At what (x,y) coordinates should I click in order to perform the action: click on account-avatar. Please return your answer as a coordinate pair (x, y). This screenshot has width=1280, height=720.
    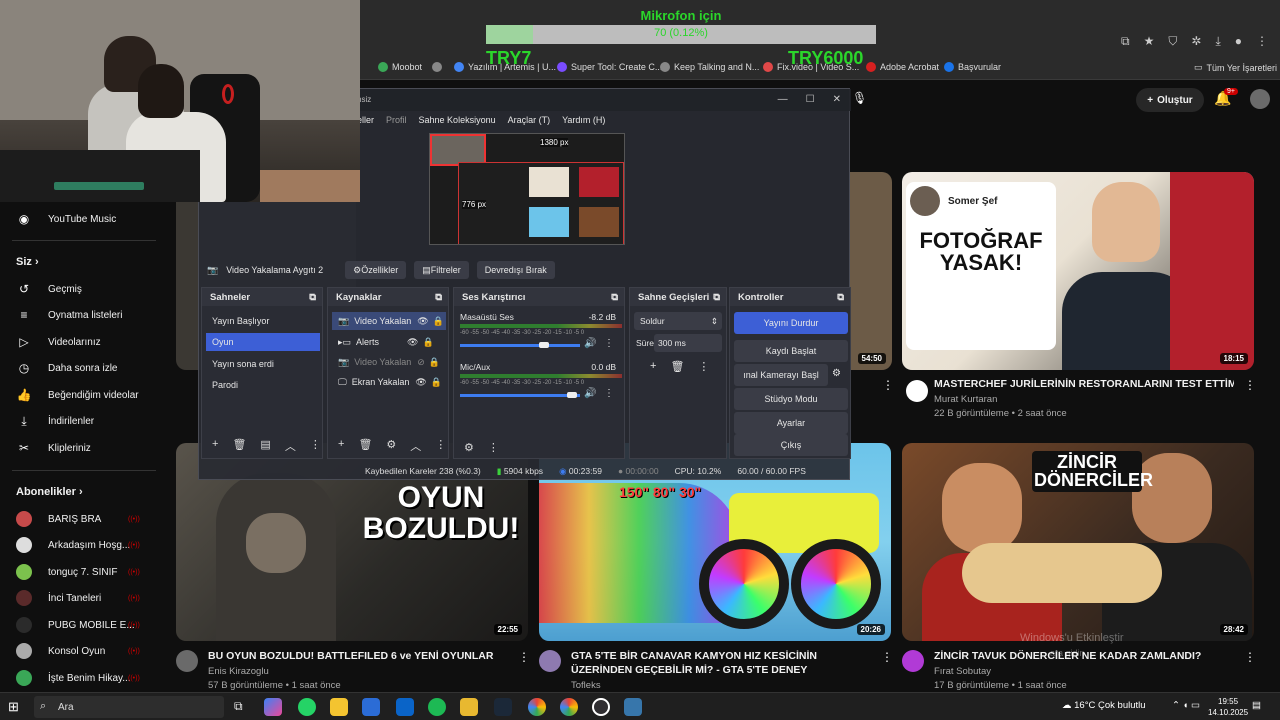
    Looking at the image, I should click on (1260, 99).